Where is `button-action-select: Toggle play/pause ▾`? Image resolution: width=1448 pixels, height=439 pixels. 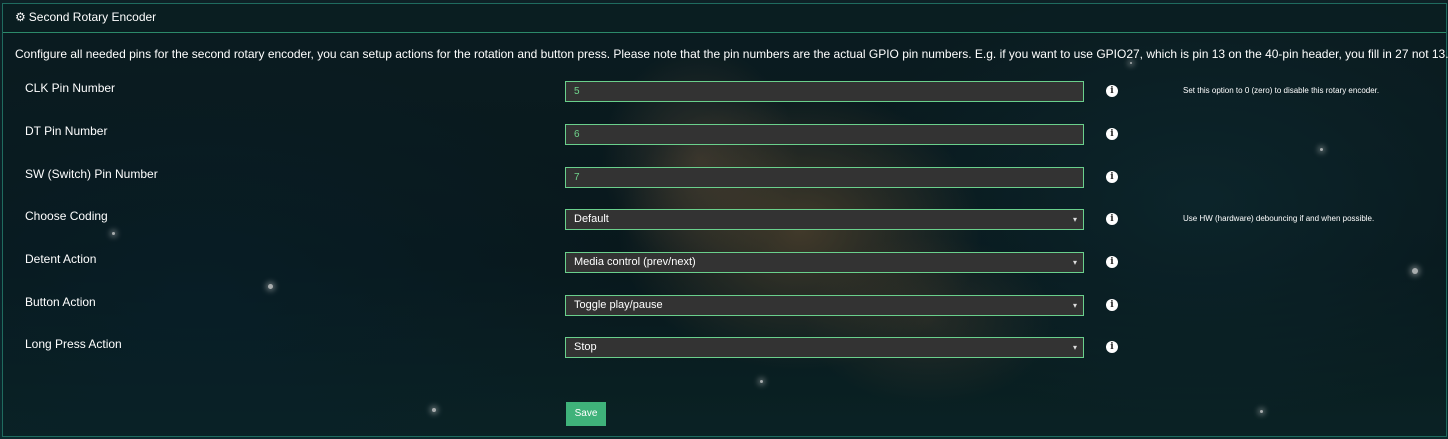
button-action-select: Toggle play/pause ▾ is located at coordinates (824, 305).